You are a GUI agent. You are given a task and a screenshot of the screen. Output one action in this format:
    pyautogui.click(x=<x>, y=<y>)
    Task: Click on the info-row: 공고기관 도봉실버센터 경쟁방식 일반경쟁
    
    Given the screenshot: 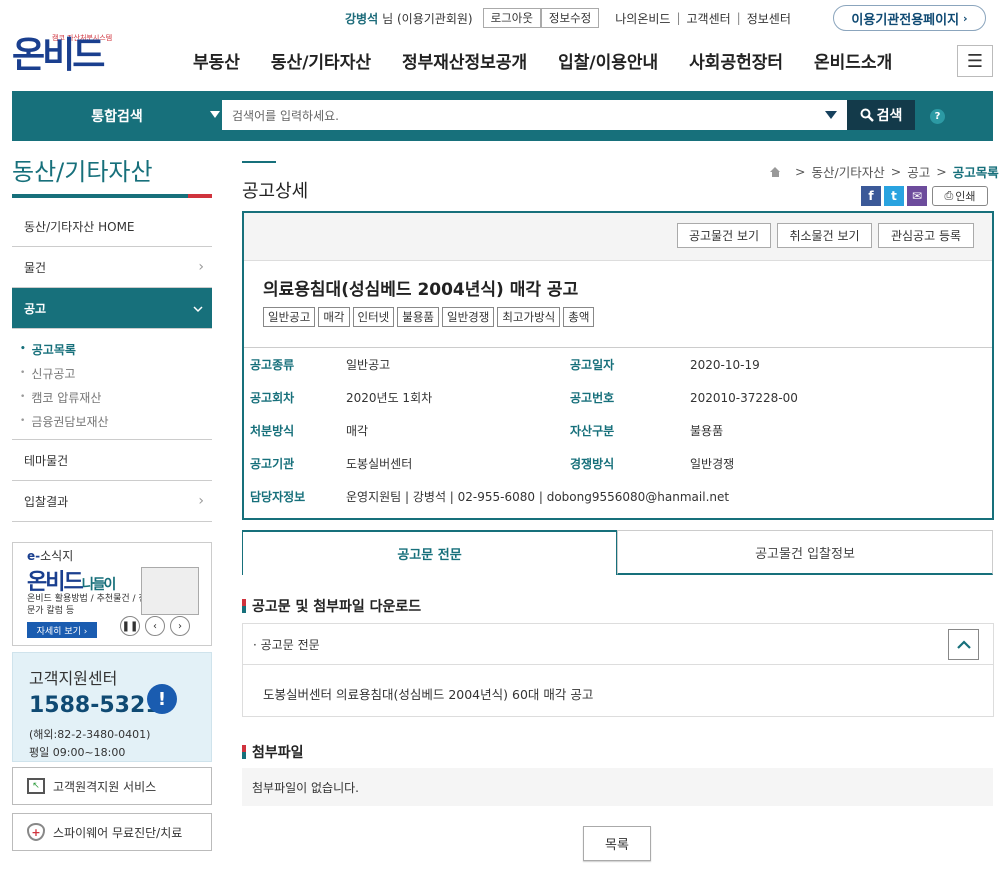 What is the action you would take?
    pyautogui.click(x=618, y=463)
    